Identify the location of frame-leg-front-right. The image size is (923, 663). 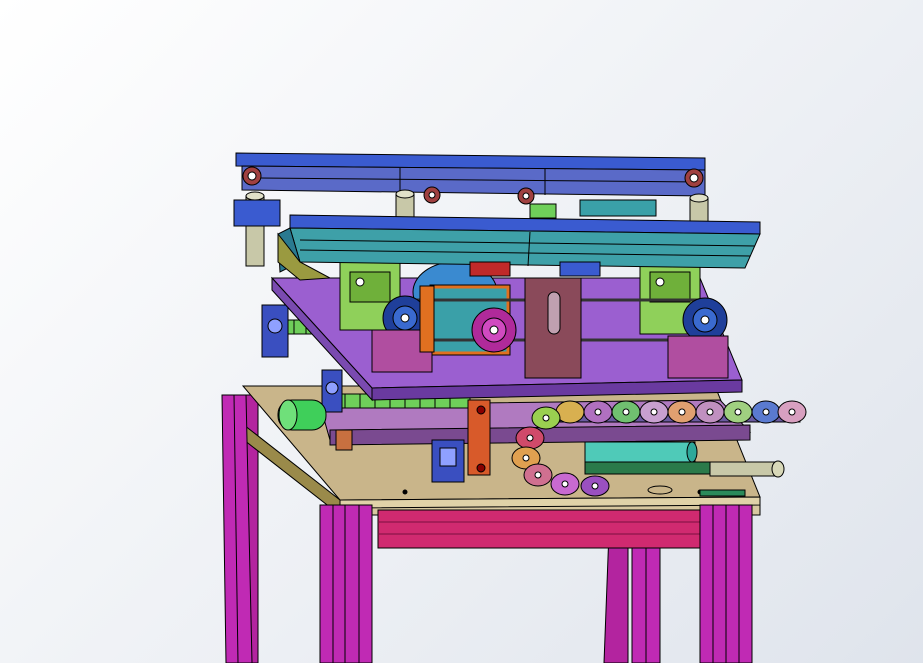
(726, 583).